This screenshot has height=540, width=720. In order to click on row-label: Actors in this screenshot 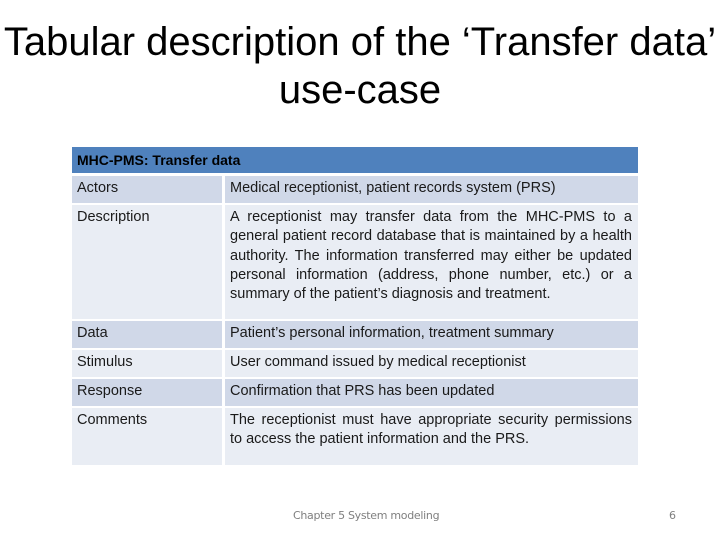, I will do `click(147, 189)`.